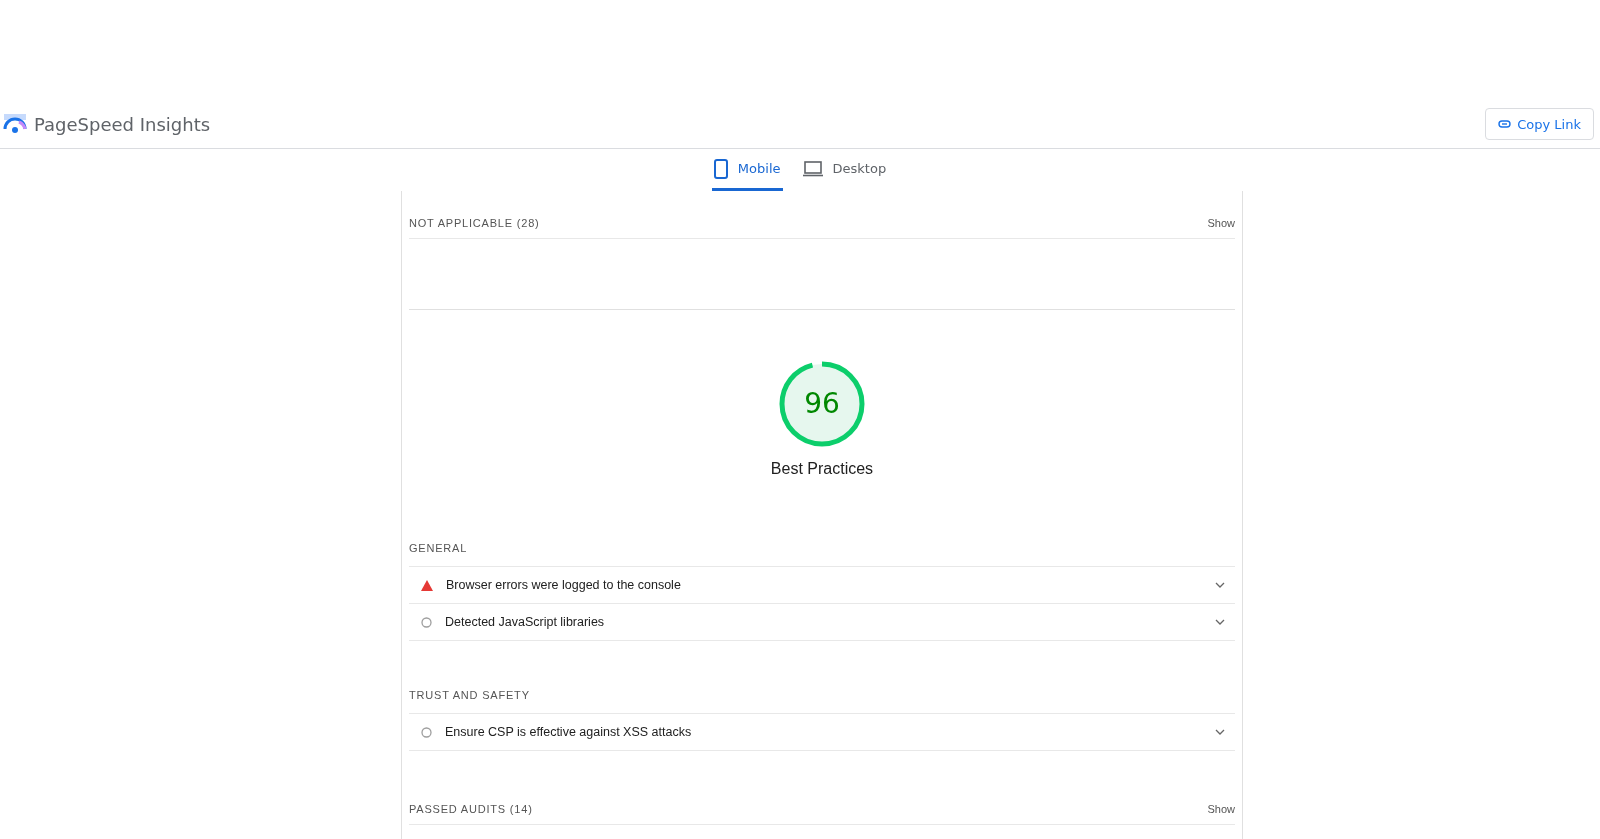 Image resolution: width=1600 pixels, height=839 pixels. I want to click on copy-link-button: Copy Link, so click(1539, 124).